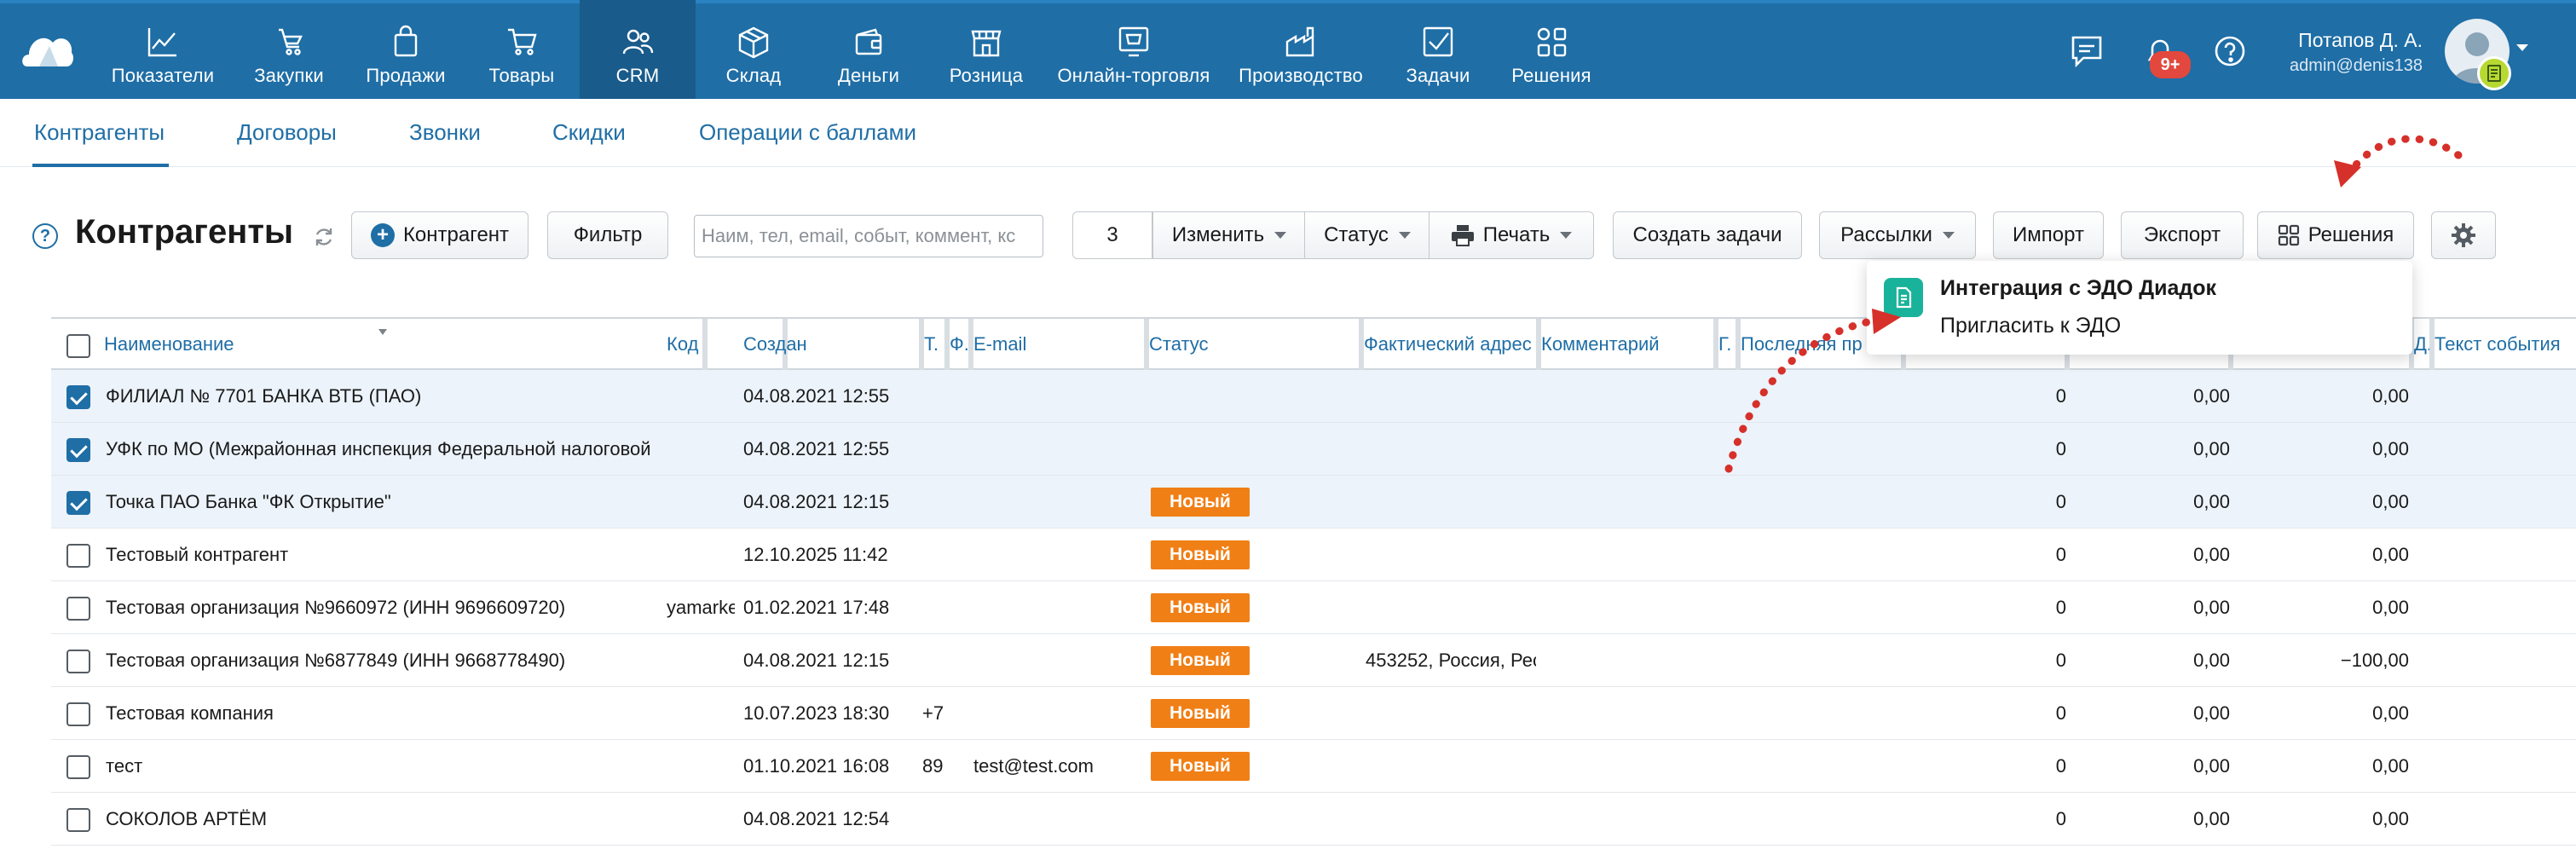  I want to click on nav-item-tasks: Задачи, so click(1438, 49).